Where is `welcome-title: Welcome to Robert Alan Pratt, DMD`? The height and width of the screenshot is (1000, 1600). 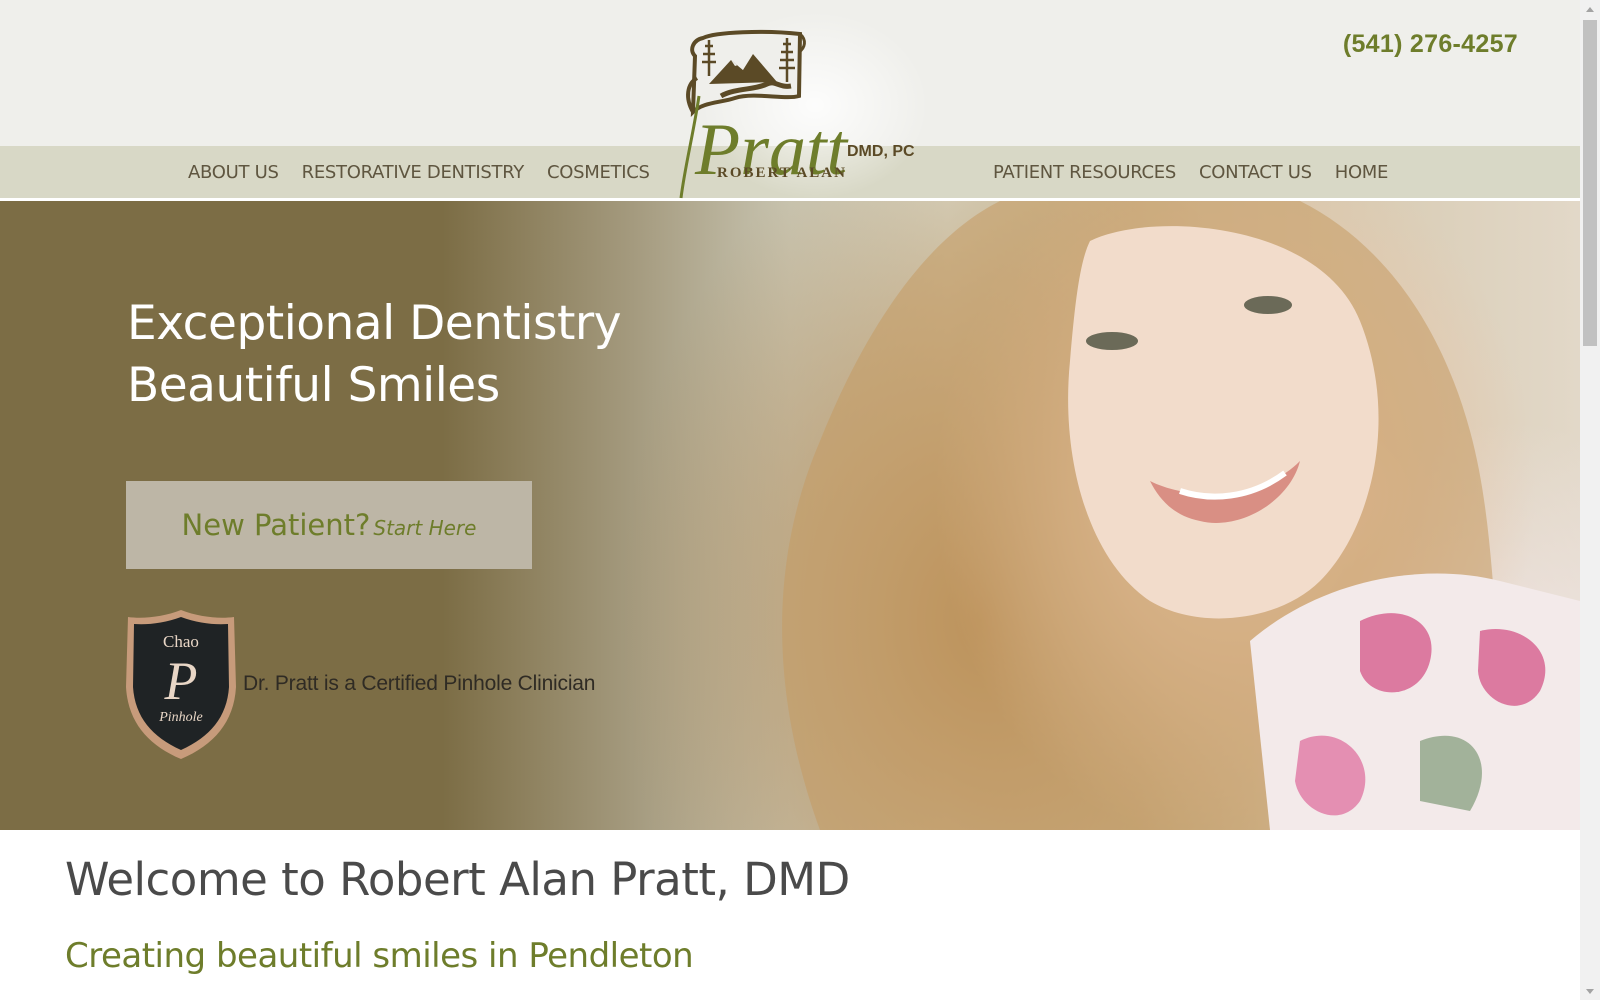
welcome-title: Welcome to Robert Alan Pratt, DMD is located at coordinates (457, 879).